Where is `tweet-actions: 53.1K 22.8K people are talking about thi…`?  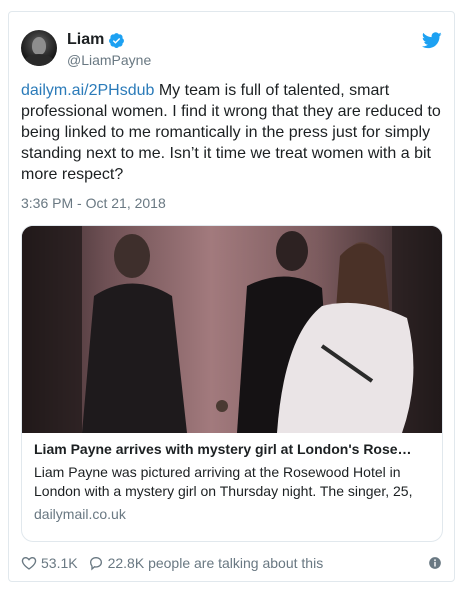
tweet-actions: 53.1K 22.8K people are talking about thi… is located at coordinates (231, 563).